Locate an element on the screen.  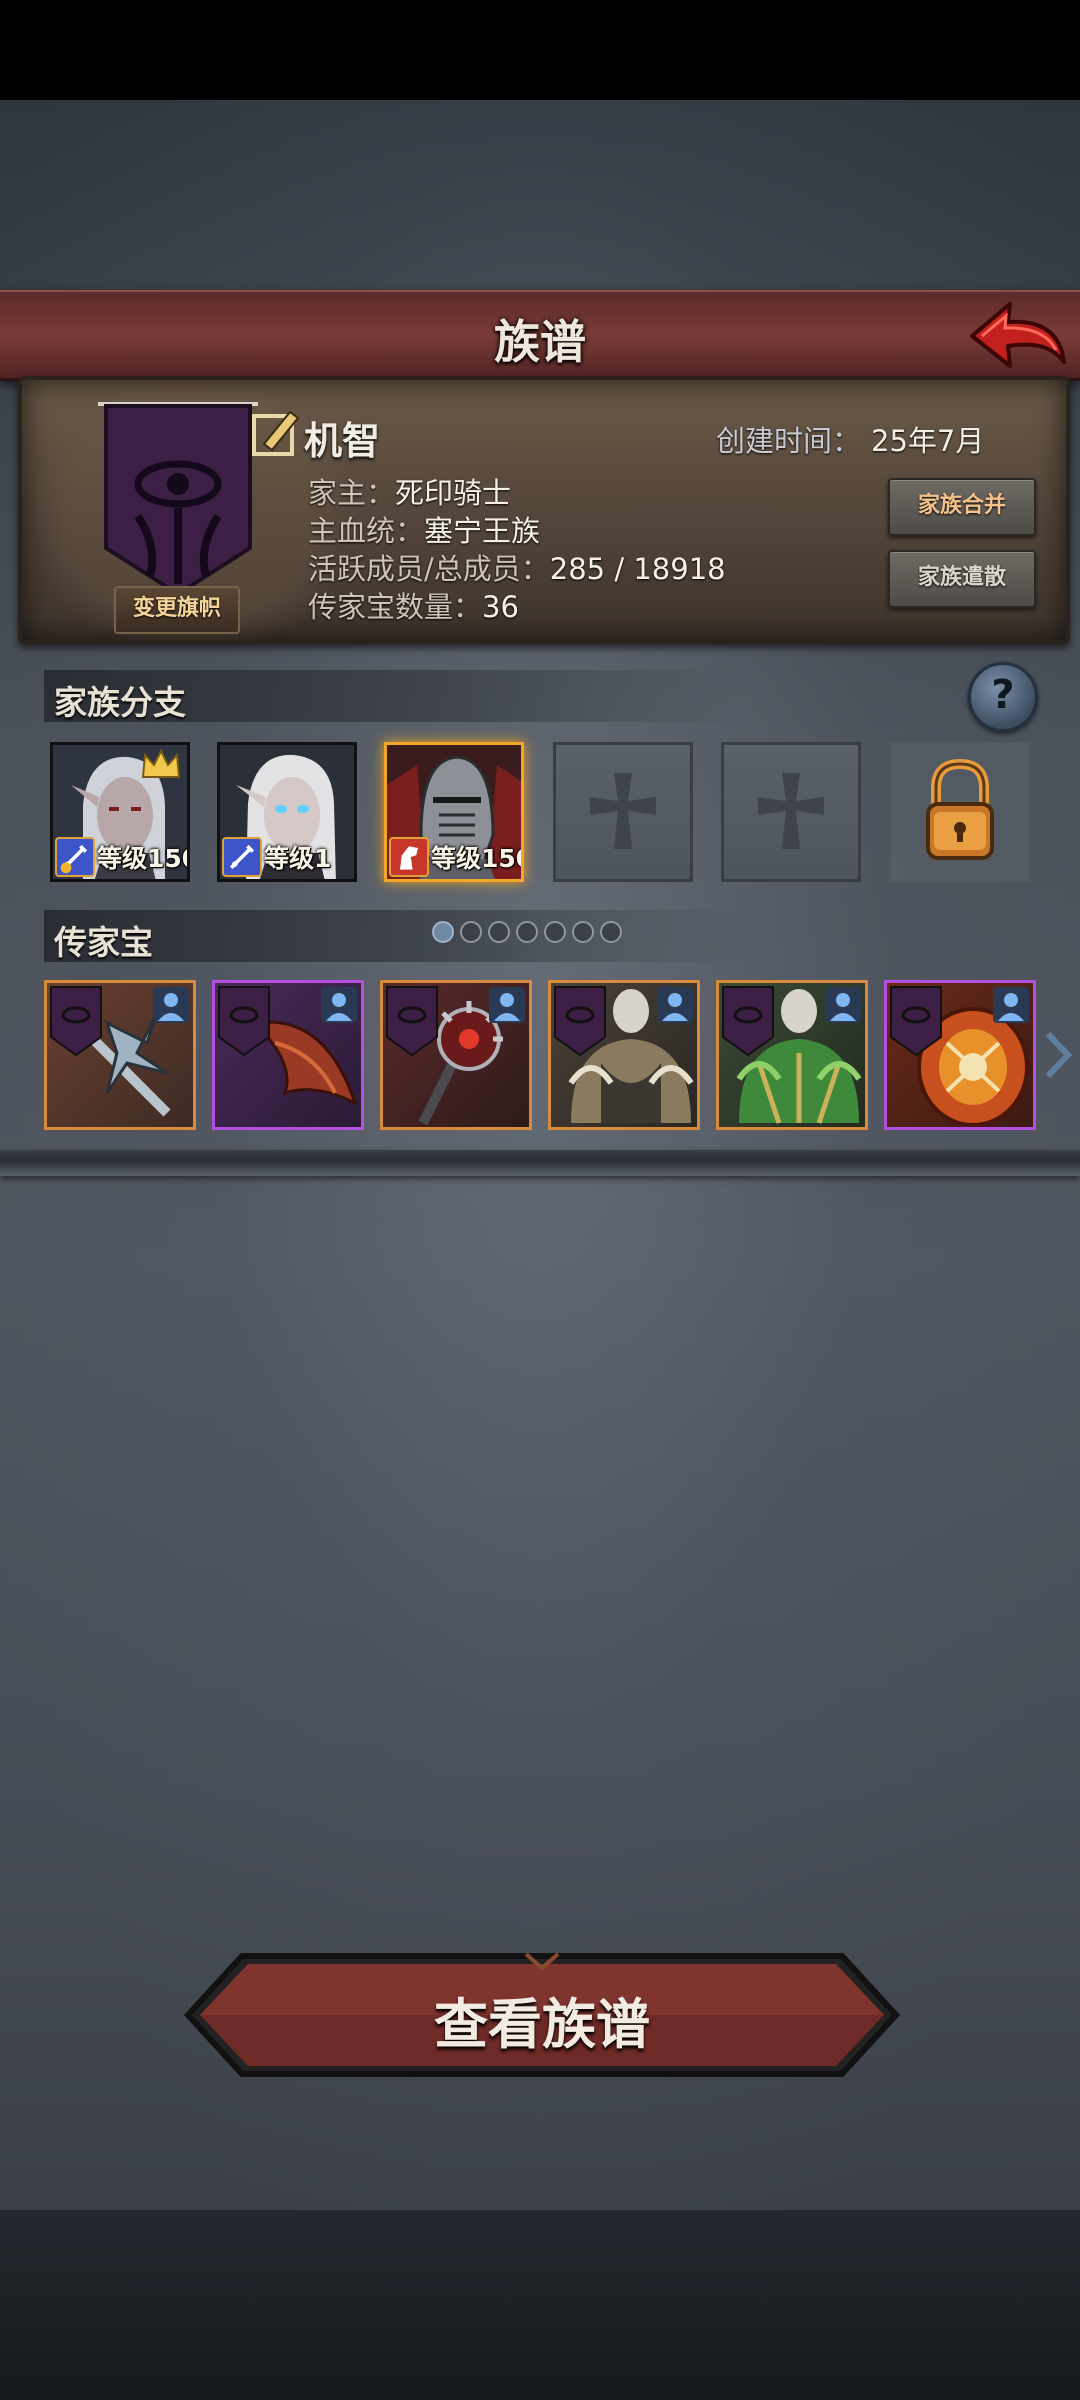
title-bar: 族谱 is located at coordinates (540, 335).